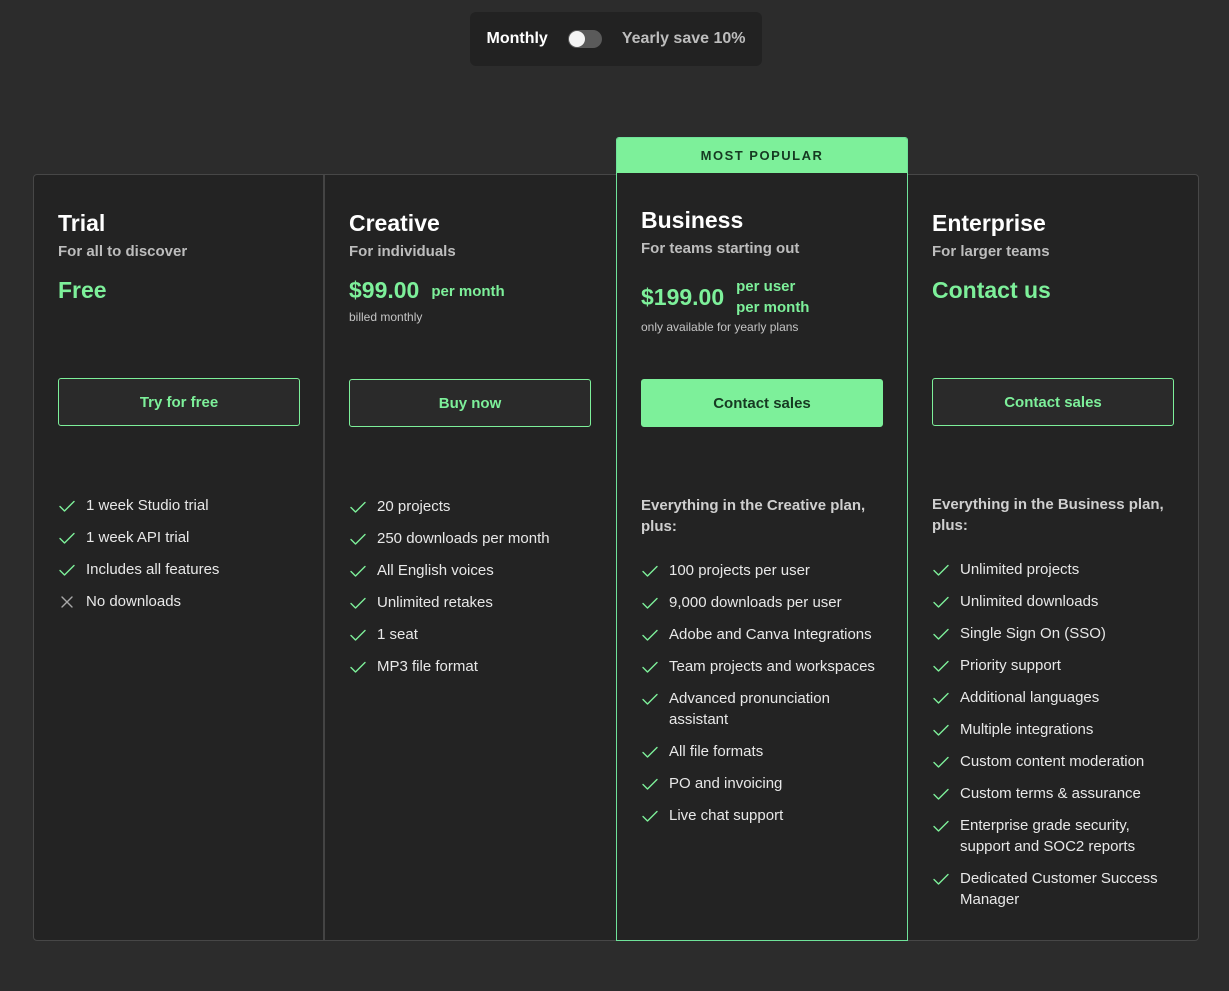 The image size is (1229, 991). I want to click on feature-text: Team projects and workspaces, so click(772, 666).